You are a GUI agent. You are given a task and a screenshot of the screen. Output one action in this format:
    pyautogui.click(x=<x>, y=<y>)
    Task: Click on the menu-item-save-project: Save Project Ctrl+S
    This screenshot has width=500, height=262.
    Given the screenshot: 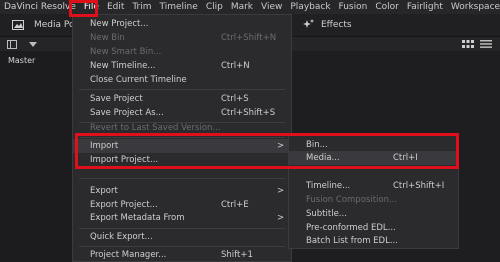 What is the action you would take?
    pyautogui.click(x=182, y=99)
    